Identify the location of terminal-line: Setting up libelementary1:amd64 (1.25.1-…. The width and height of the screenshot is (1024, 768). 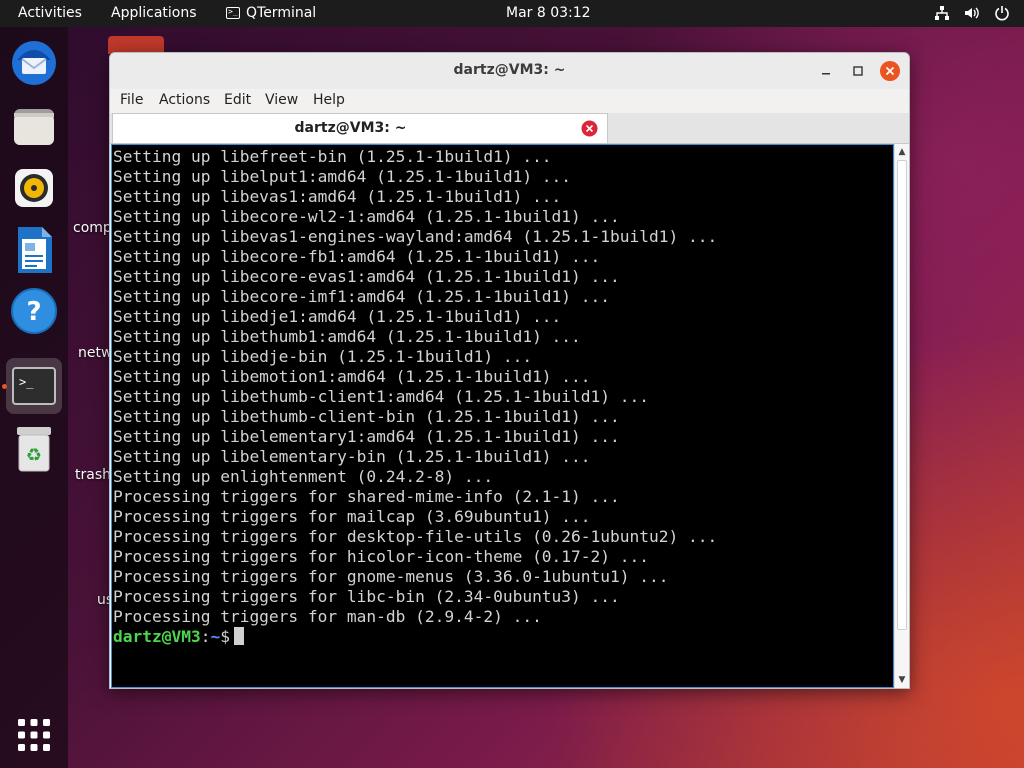
(366, 436).